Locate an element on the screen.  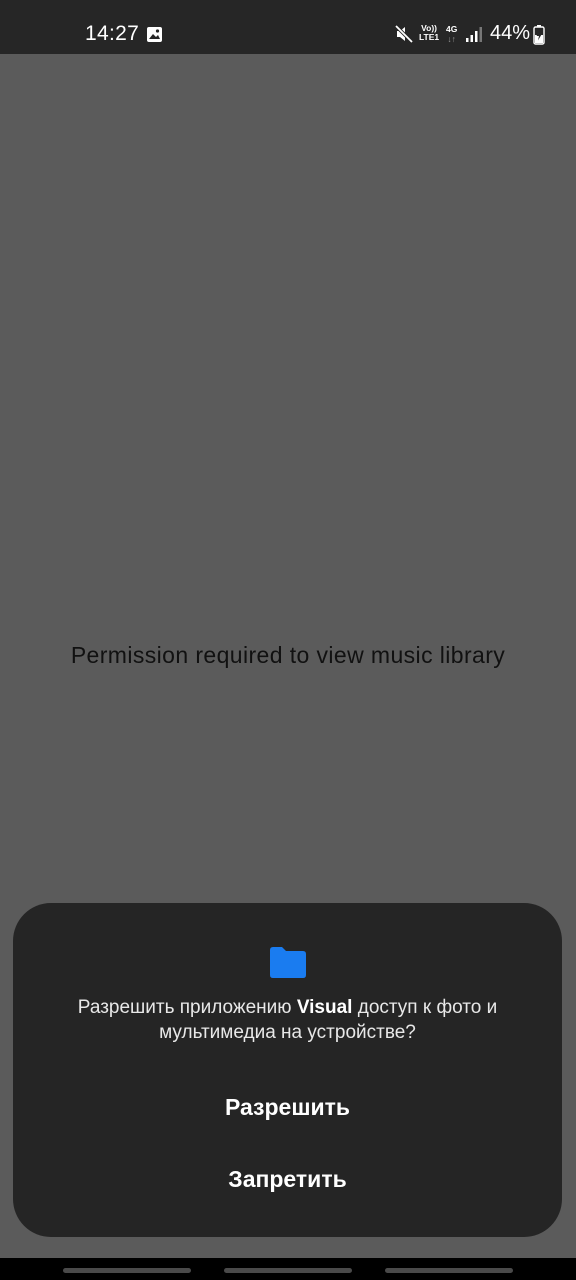
folder-icon is located at coordinates (288, 962).